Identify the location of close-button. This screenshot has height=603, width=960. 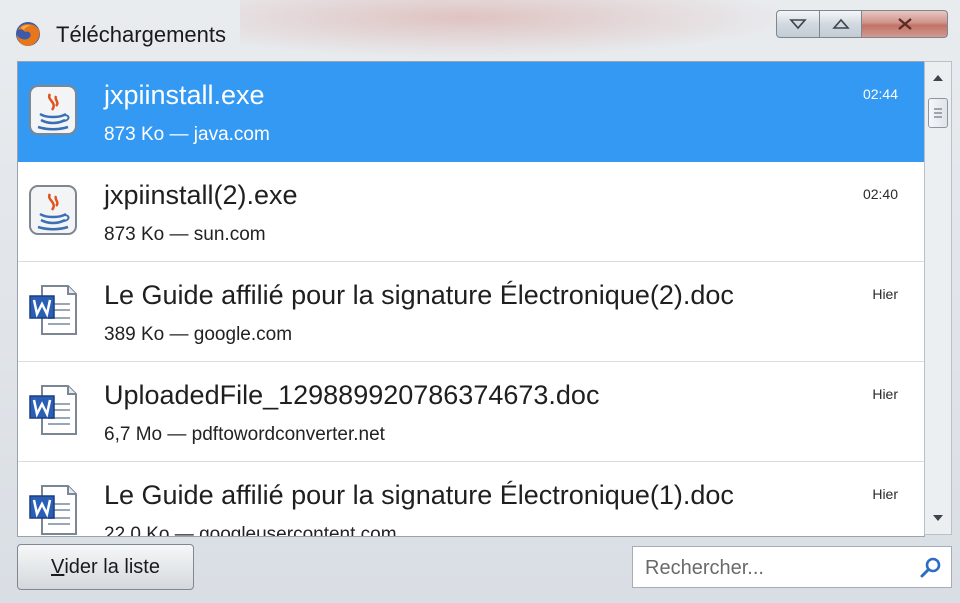
(905, 24).